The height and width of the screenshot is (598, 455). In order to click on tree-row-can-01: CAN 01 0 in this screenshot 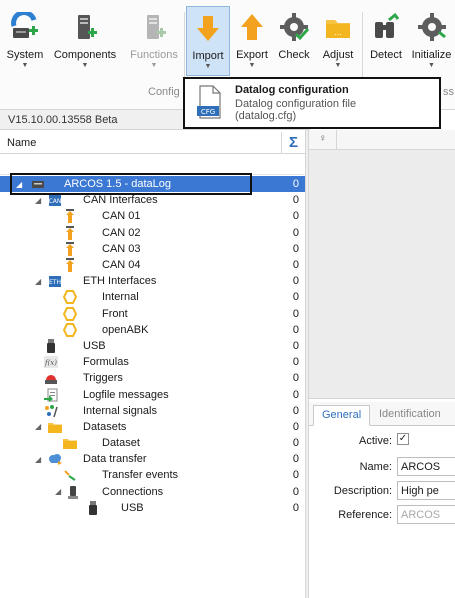, I will do `click(152, 216)`.